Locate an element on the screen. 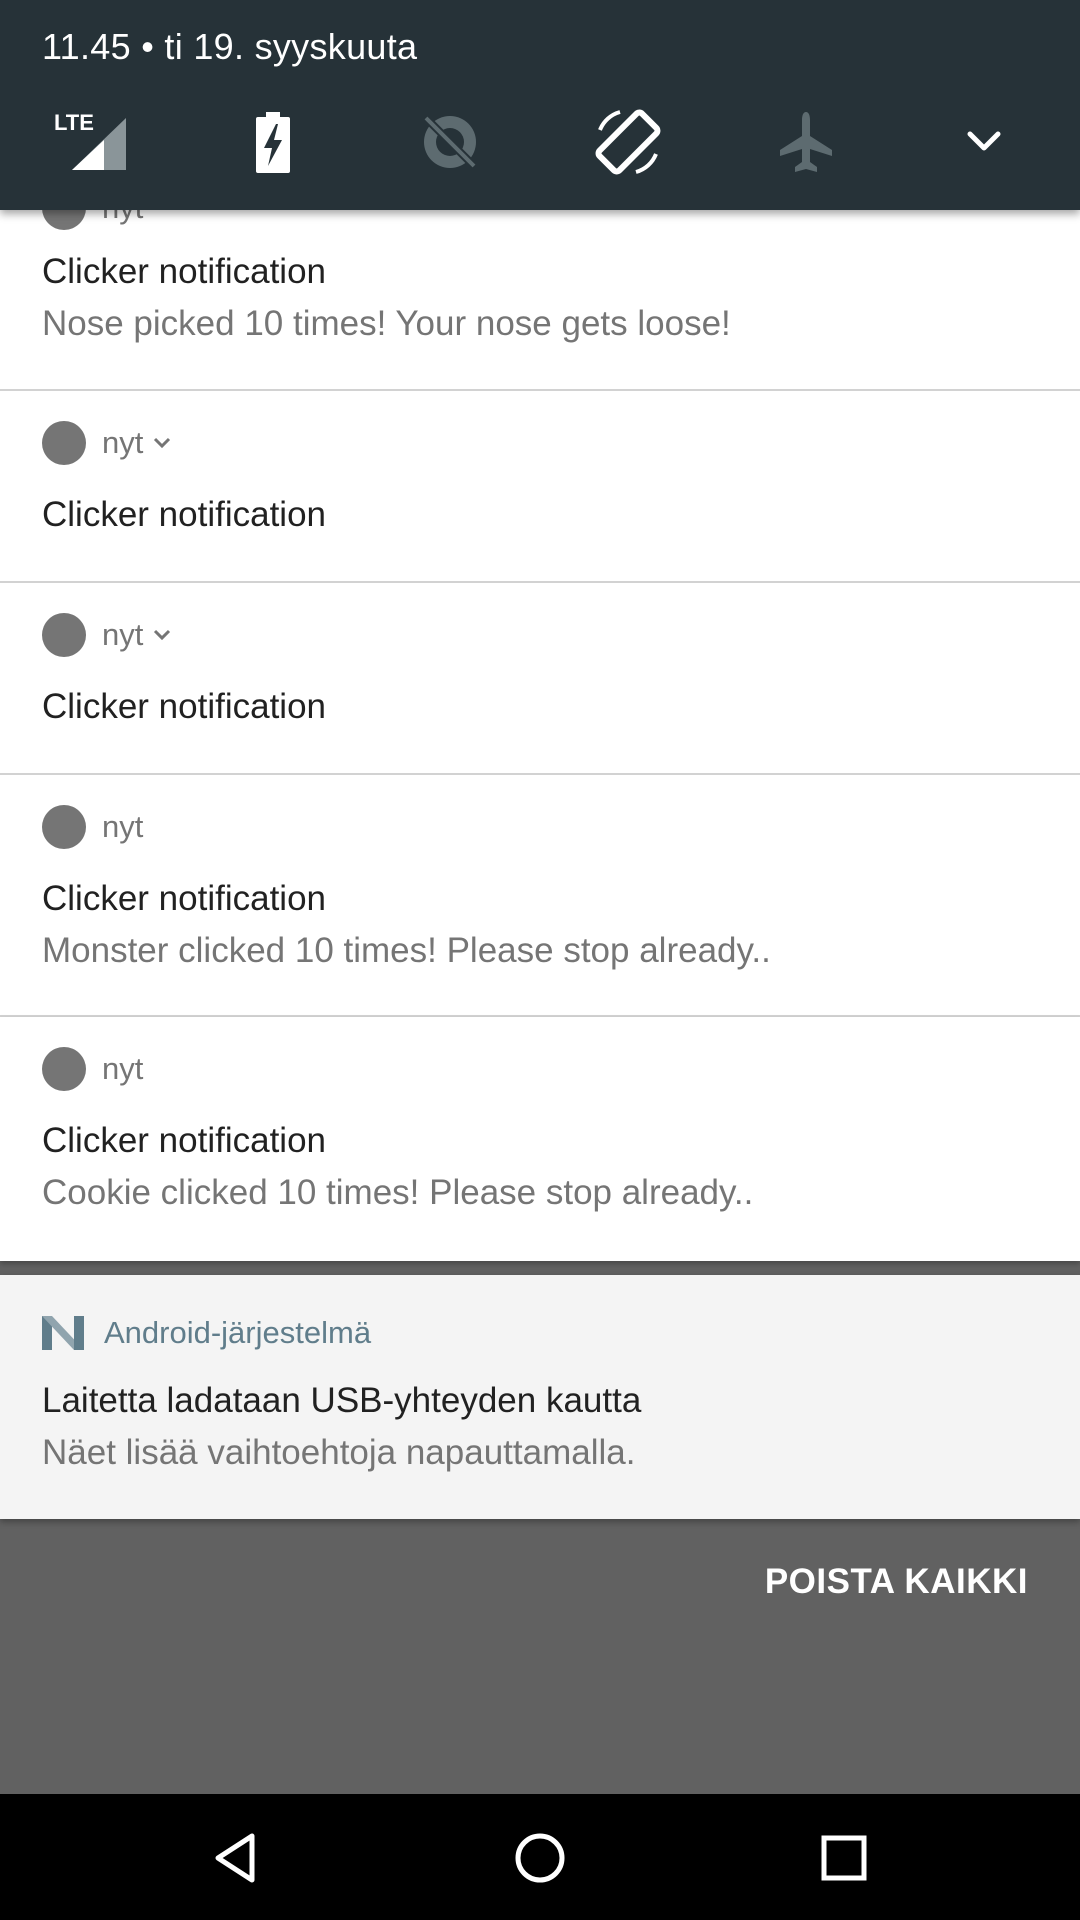 The image size is (1080, 1920). data-saver-off-icon is located at coordinates (450, 142).